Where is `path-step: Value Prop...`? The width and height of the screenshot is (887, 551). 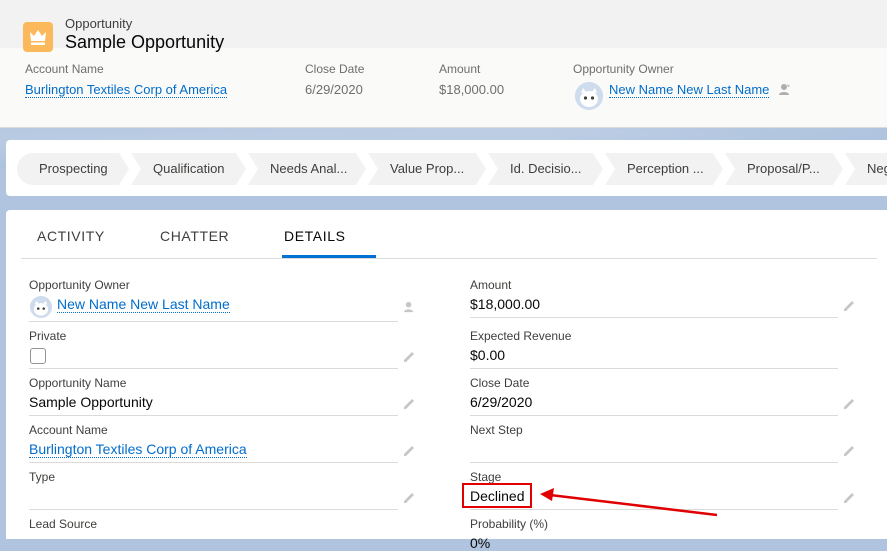
path-step: Value Prop... is located at coordinates (427, 169).